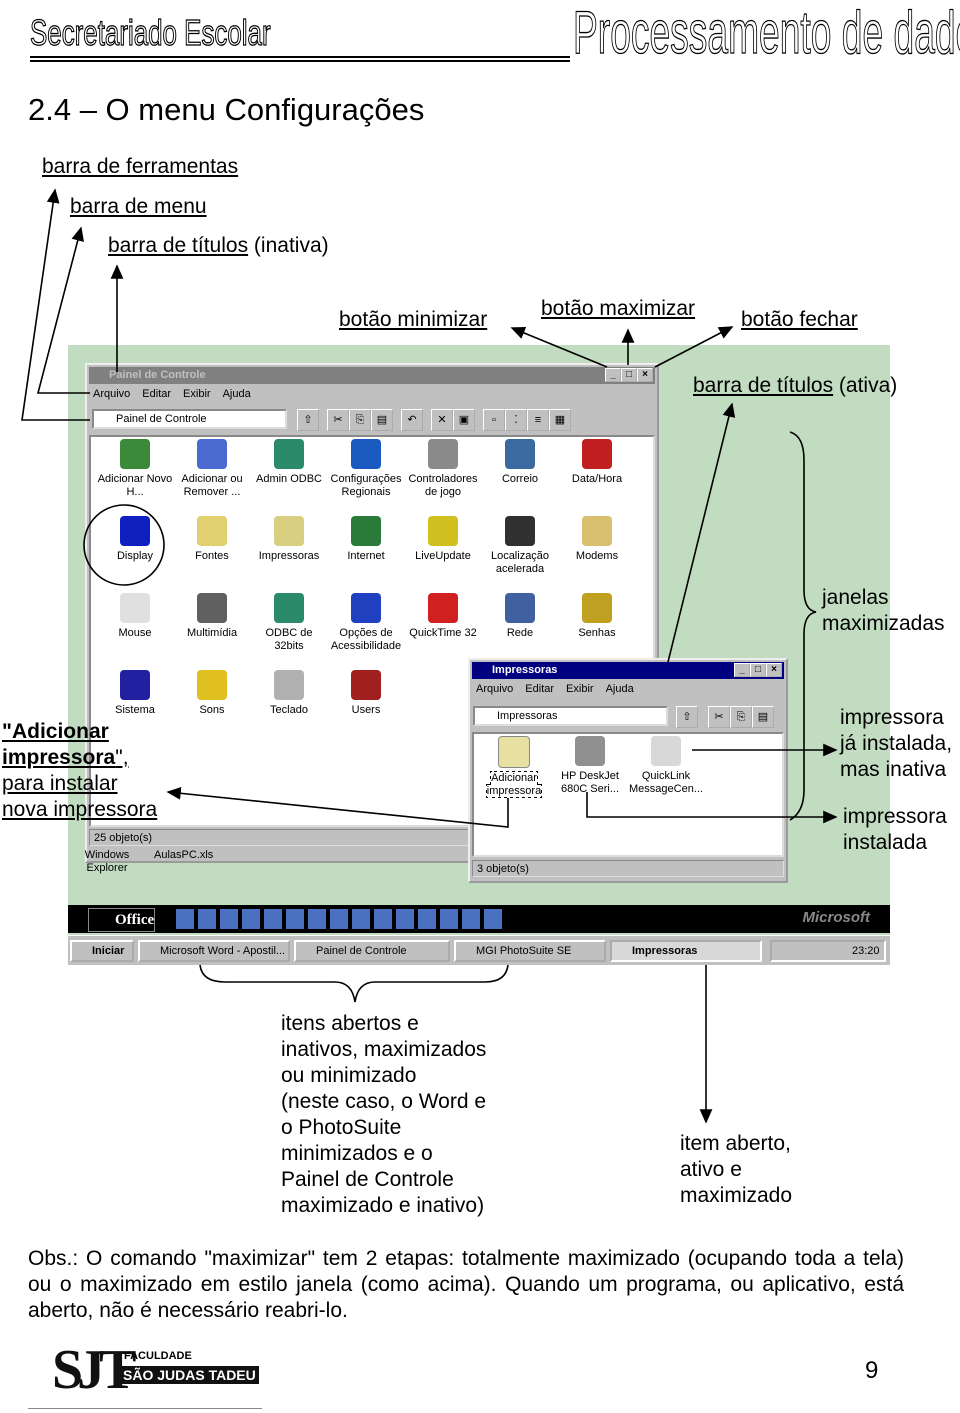  I want to click on brace-taskbar-items, so click(354, 983).